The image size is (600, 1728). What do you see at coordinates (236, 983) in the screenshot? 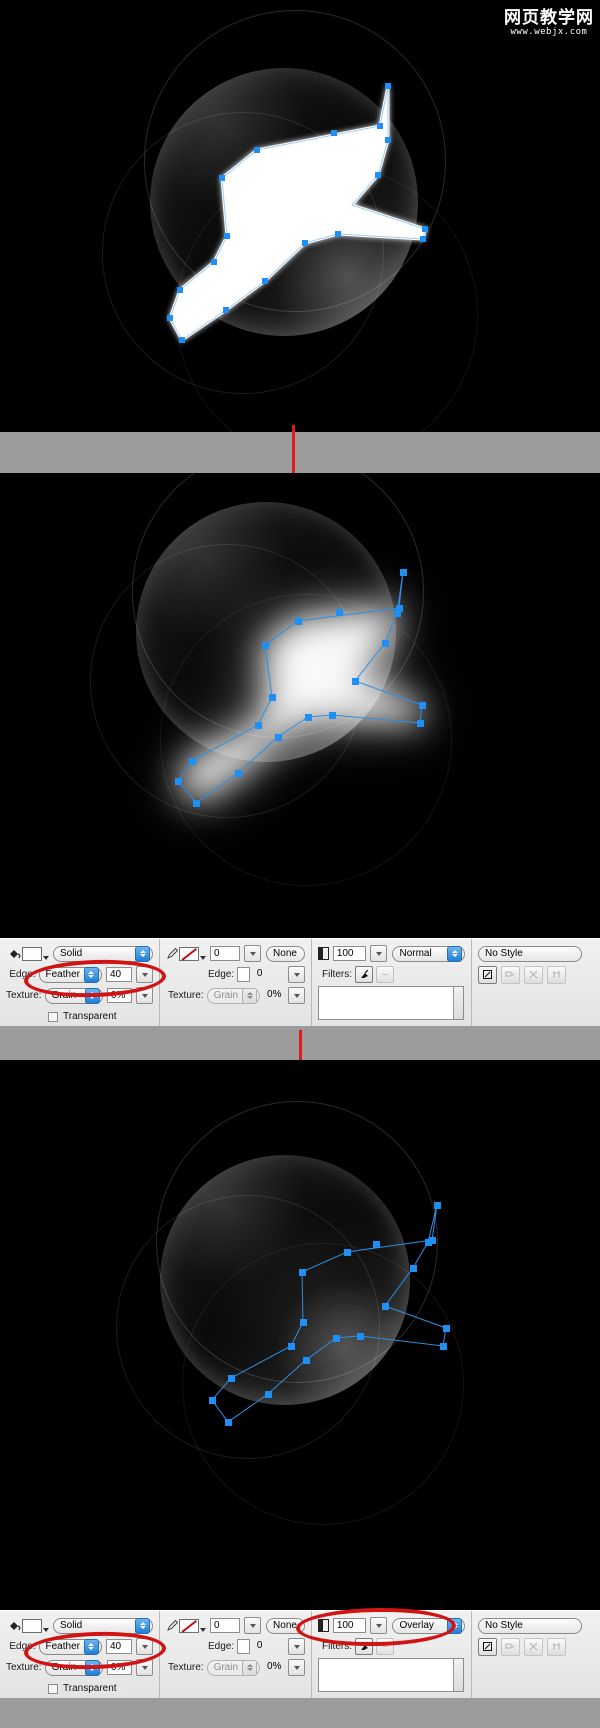
I see `stroke-section-top: 0 None Edge: 0 Texture: Grain 0%` at bounding box center [236, 983].